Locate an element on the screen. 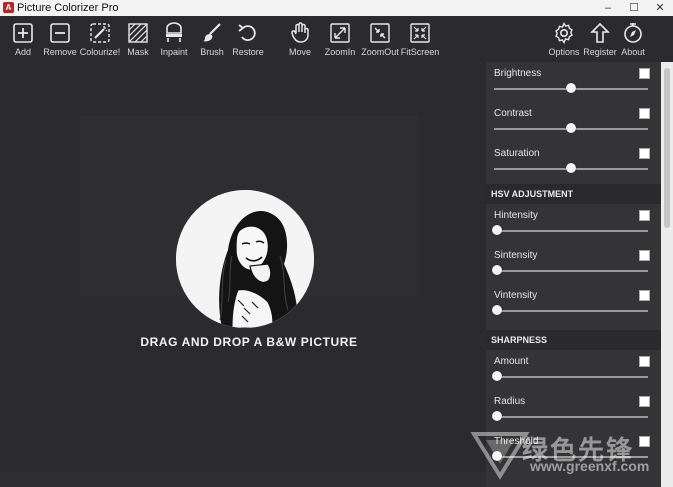  watermark-logo-icon is located at coordinates (500, 456).